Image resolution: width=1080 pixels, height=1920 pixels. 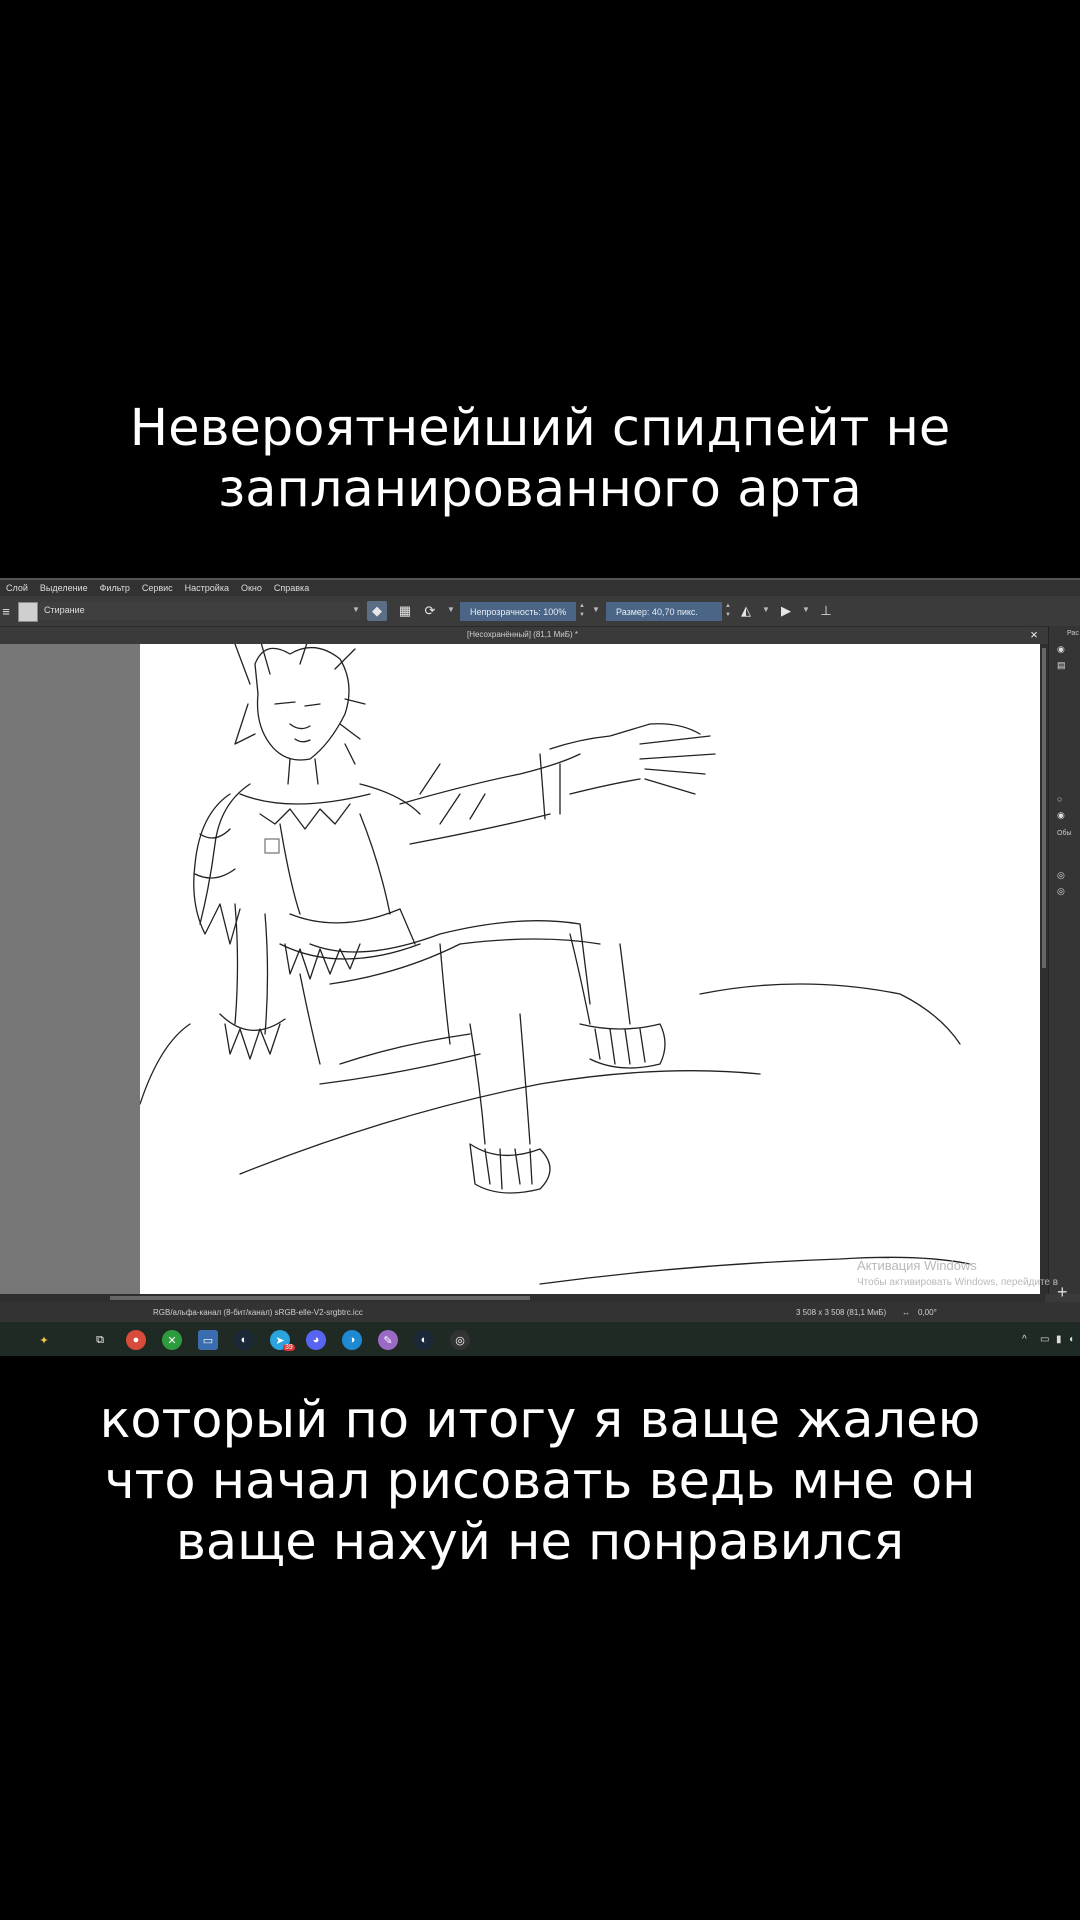 What do you see at coordinates (1062, 799) in the screenshot?
I see `refresh-icon: ○` at bounding box center [1062, 799].